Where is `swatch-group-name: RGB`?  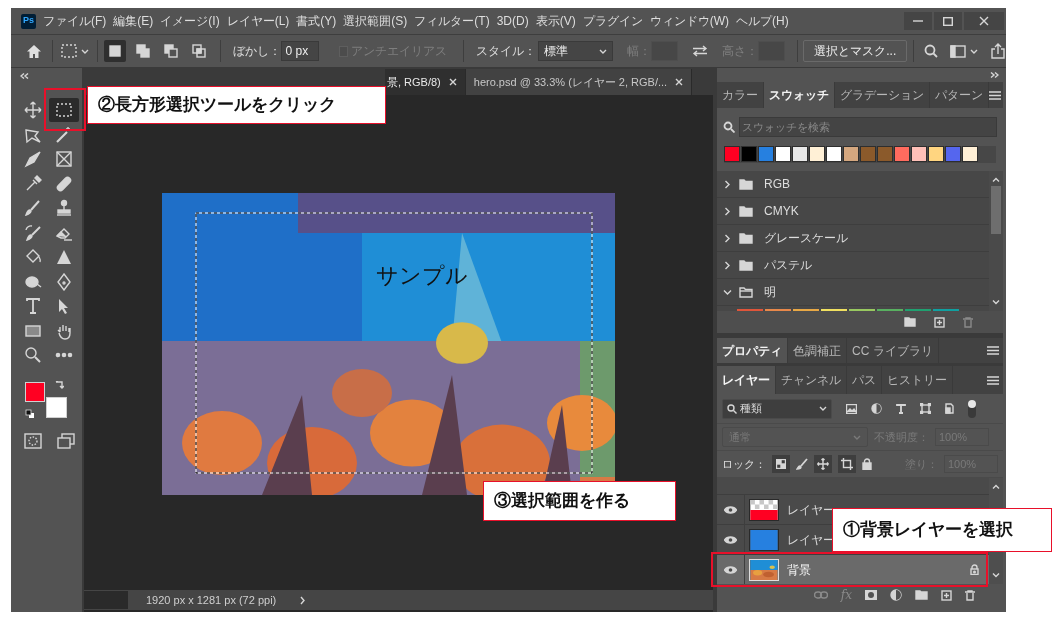
swatch-group-name: RGB is located at coordinates (777, 184).